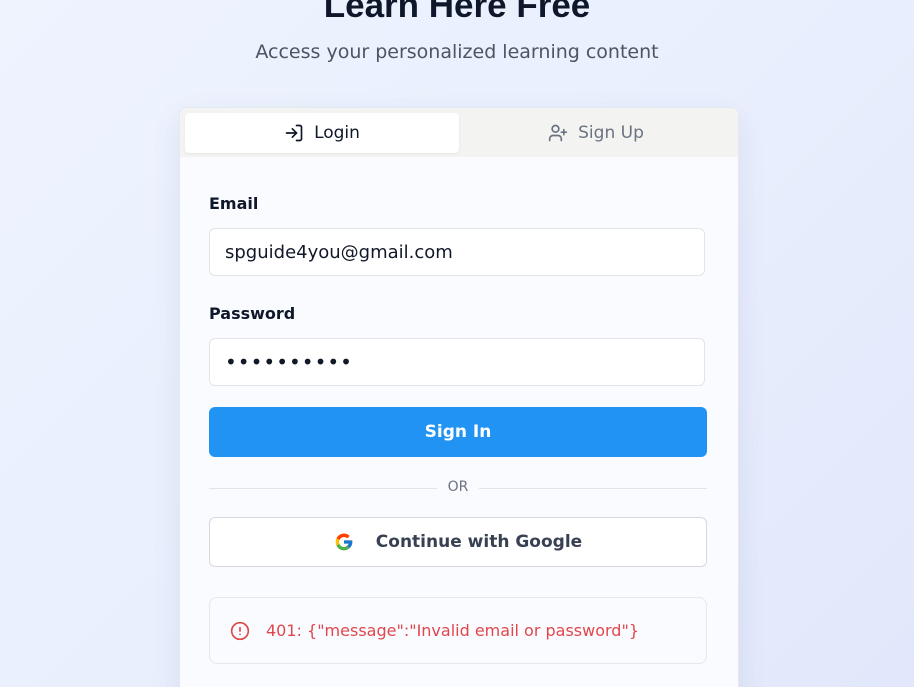 The height and width of the screenshot is (687, 914). What do you see at coordinates (294, 133) in the screenshot?
I see `login-icon` at bounding box center [294, 133].